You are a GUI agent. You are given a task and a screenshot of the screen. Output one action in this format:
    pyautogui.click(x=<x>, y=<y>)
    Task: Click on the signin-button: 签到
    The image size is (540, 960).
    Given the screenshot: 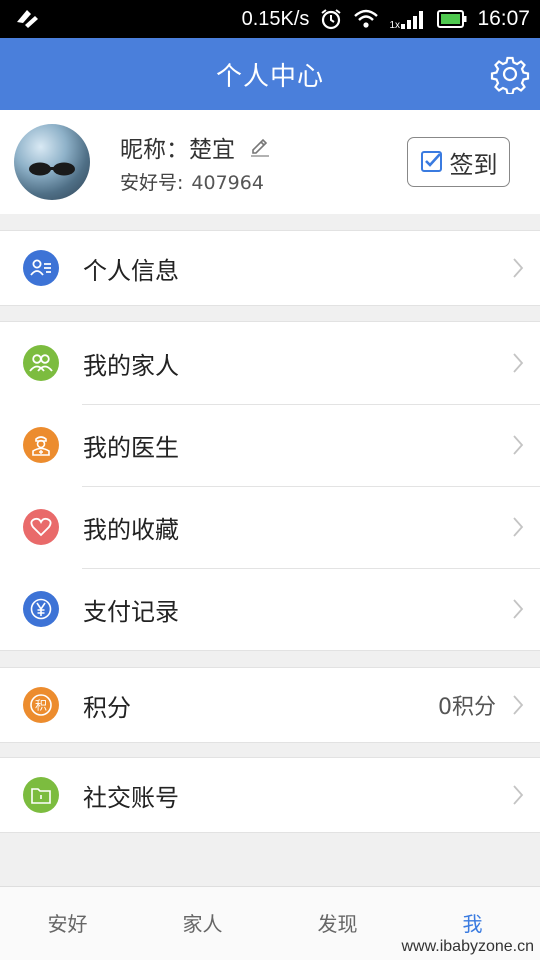 What is the action you would take?
    pyautogui.click(x=458, y=162)
    